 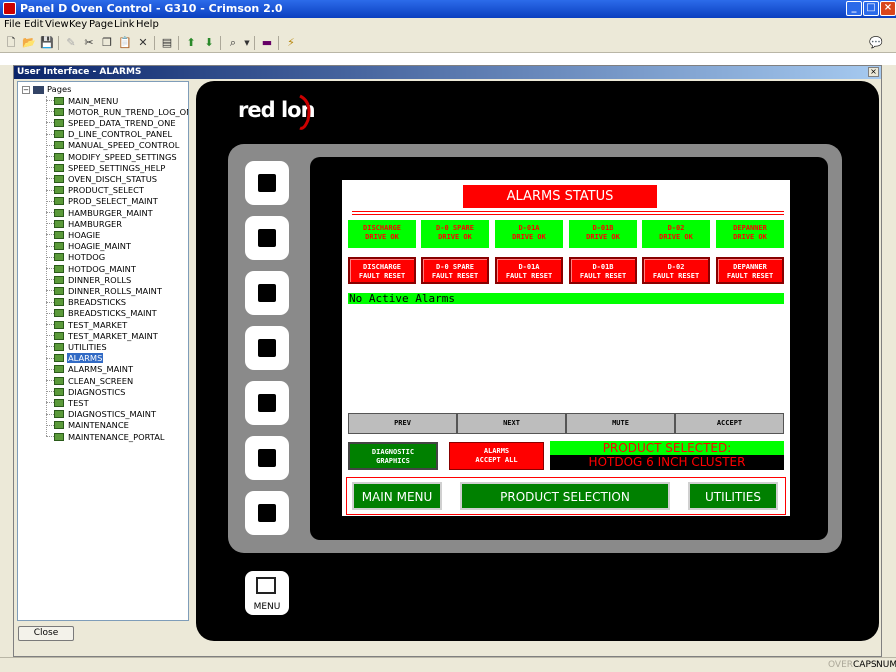 I want to click on tree-item-label: ALARMS, so click(x=85, y=358).